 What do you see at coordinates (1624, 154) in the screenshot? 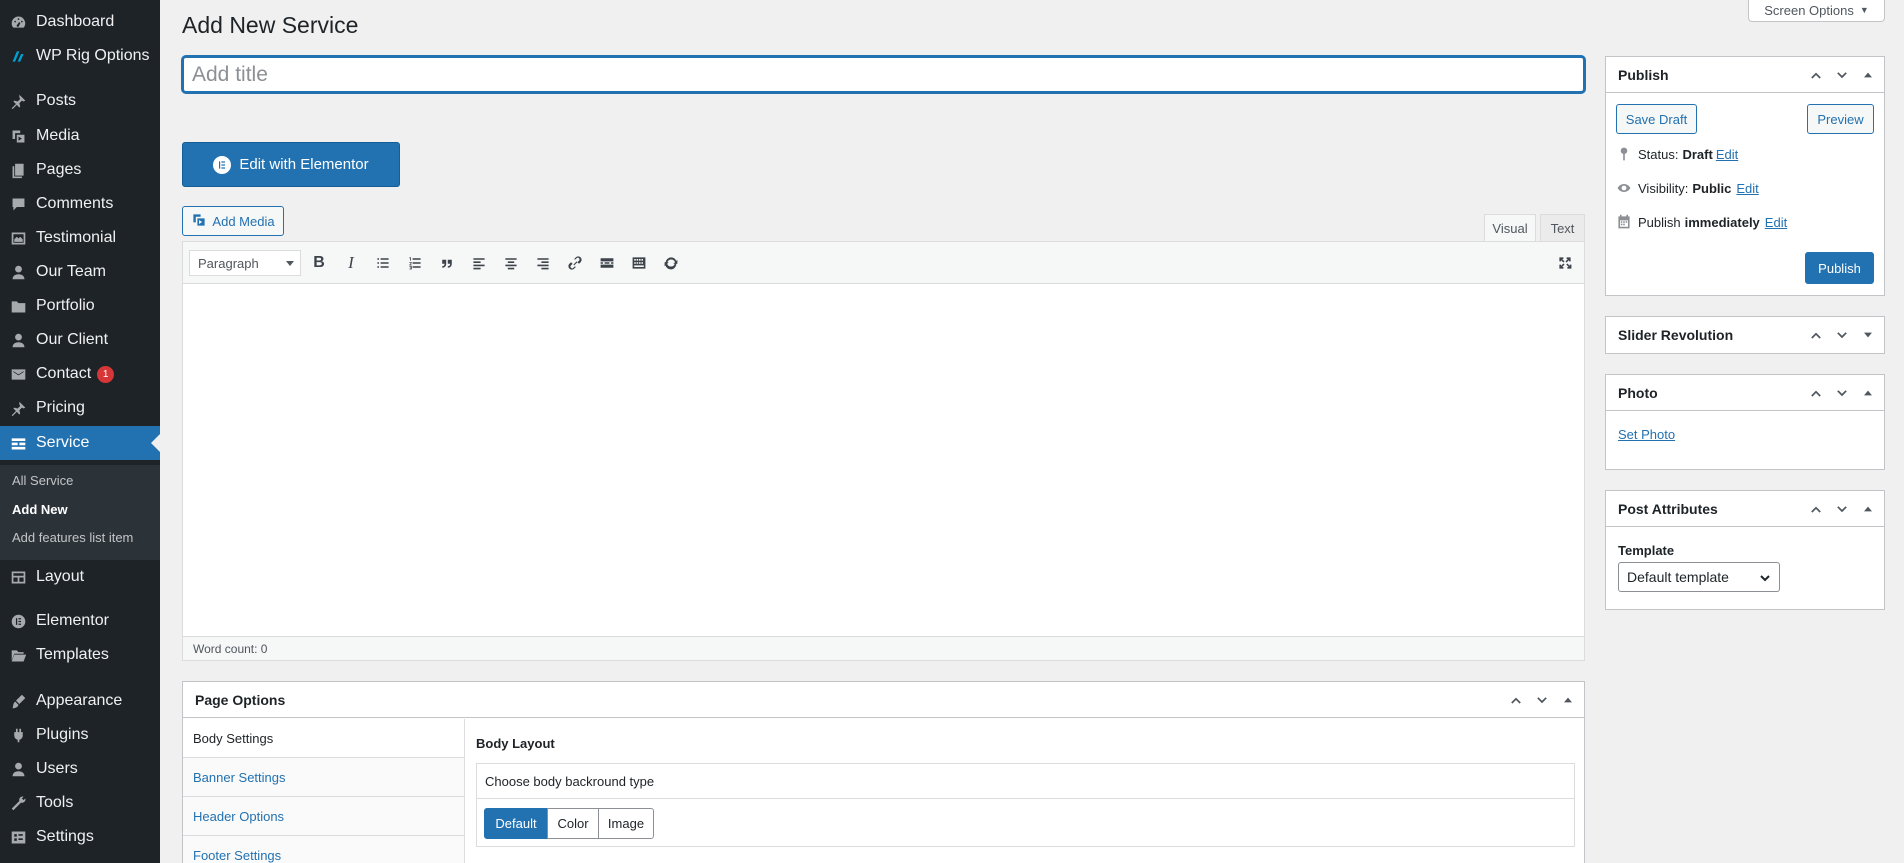
I see `pin-icon` at bounding box center [1624, 154].